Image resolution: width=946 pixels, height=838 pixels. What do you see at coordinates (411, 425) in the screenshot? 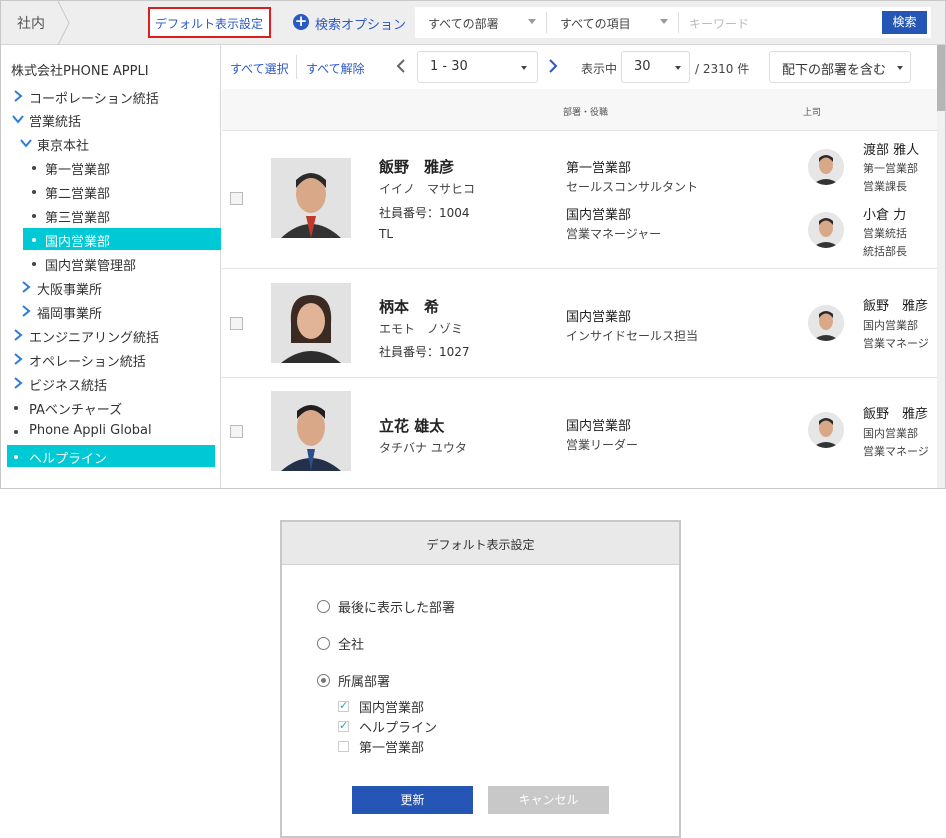
I see `employee-name: 立花 雄太` at bounding box center [411, 425].